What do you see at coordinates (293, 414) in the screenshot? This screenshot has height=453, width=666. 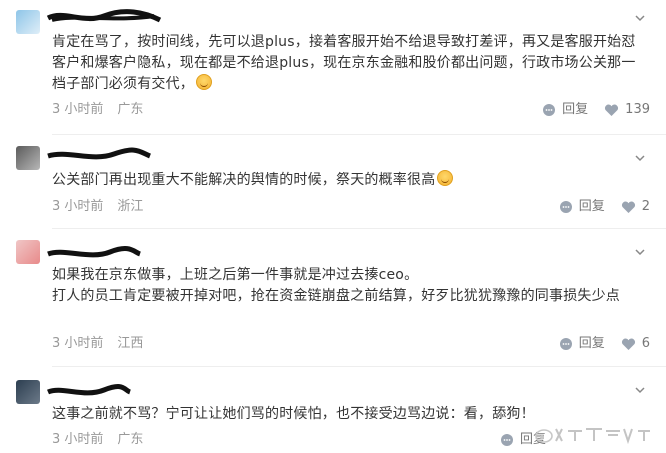 I see `comment-text: 这事之前就不骂？宁可让让她们骂的时候怕，也不接受边骂边说：看，舔狗！` at bounding box center [293, 414].